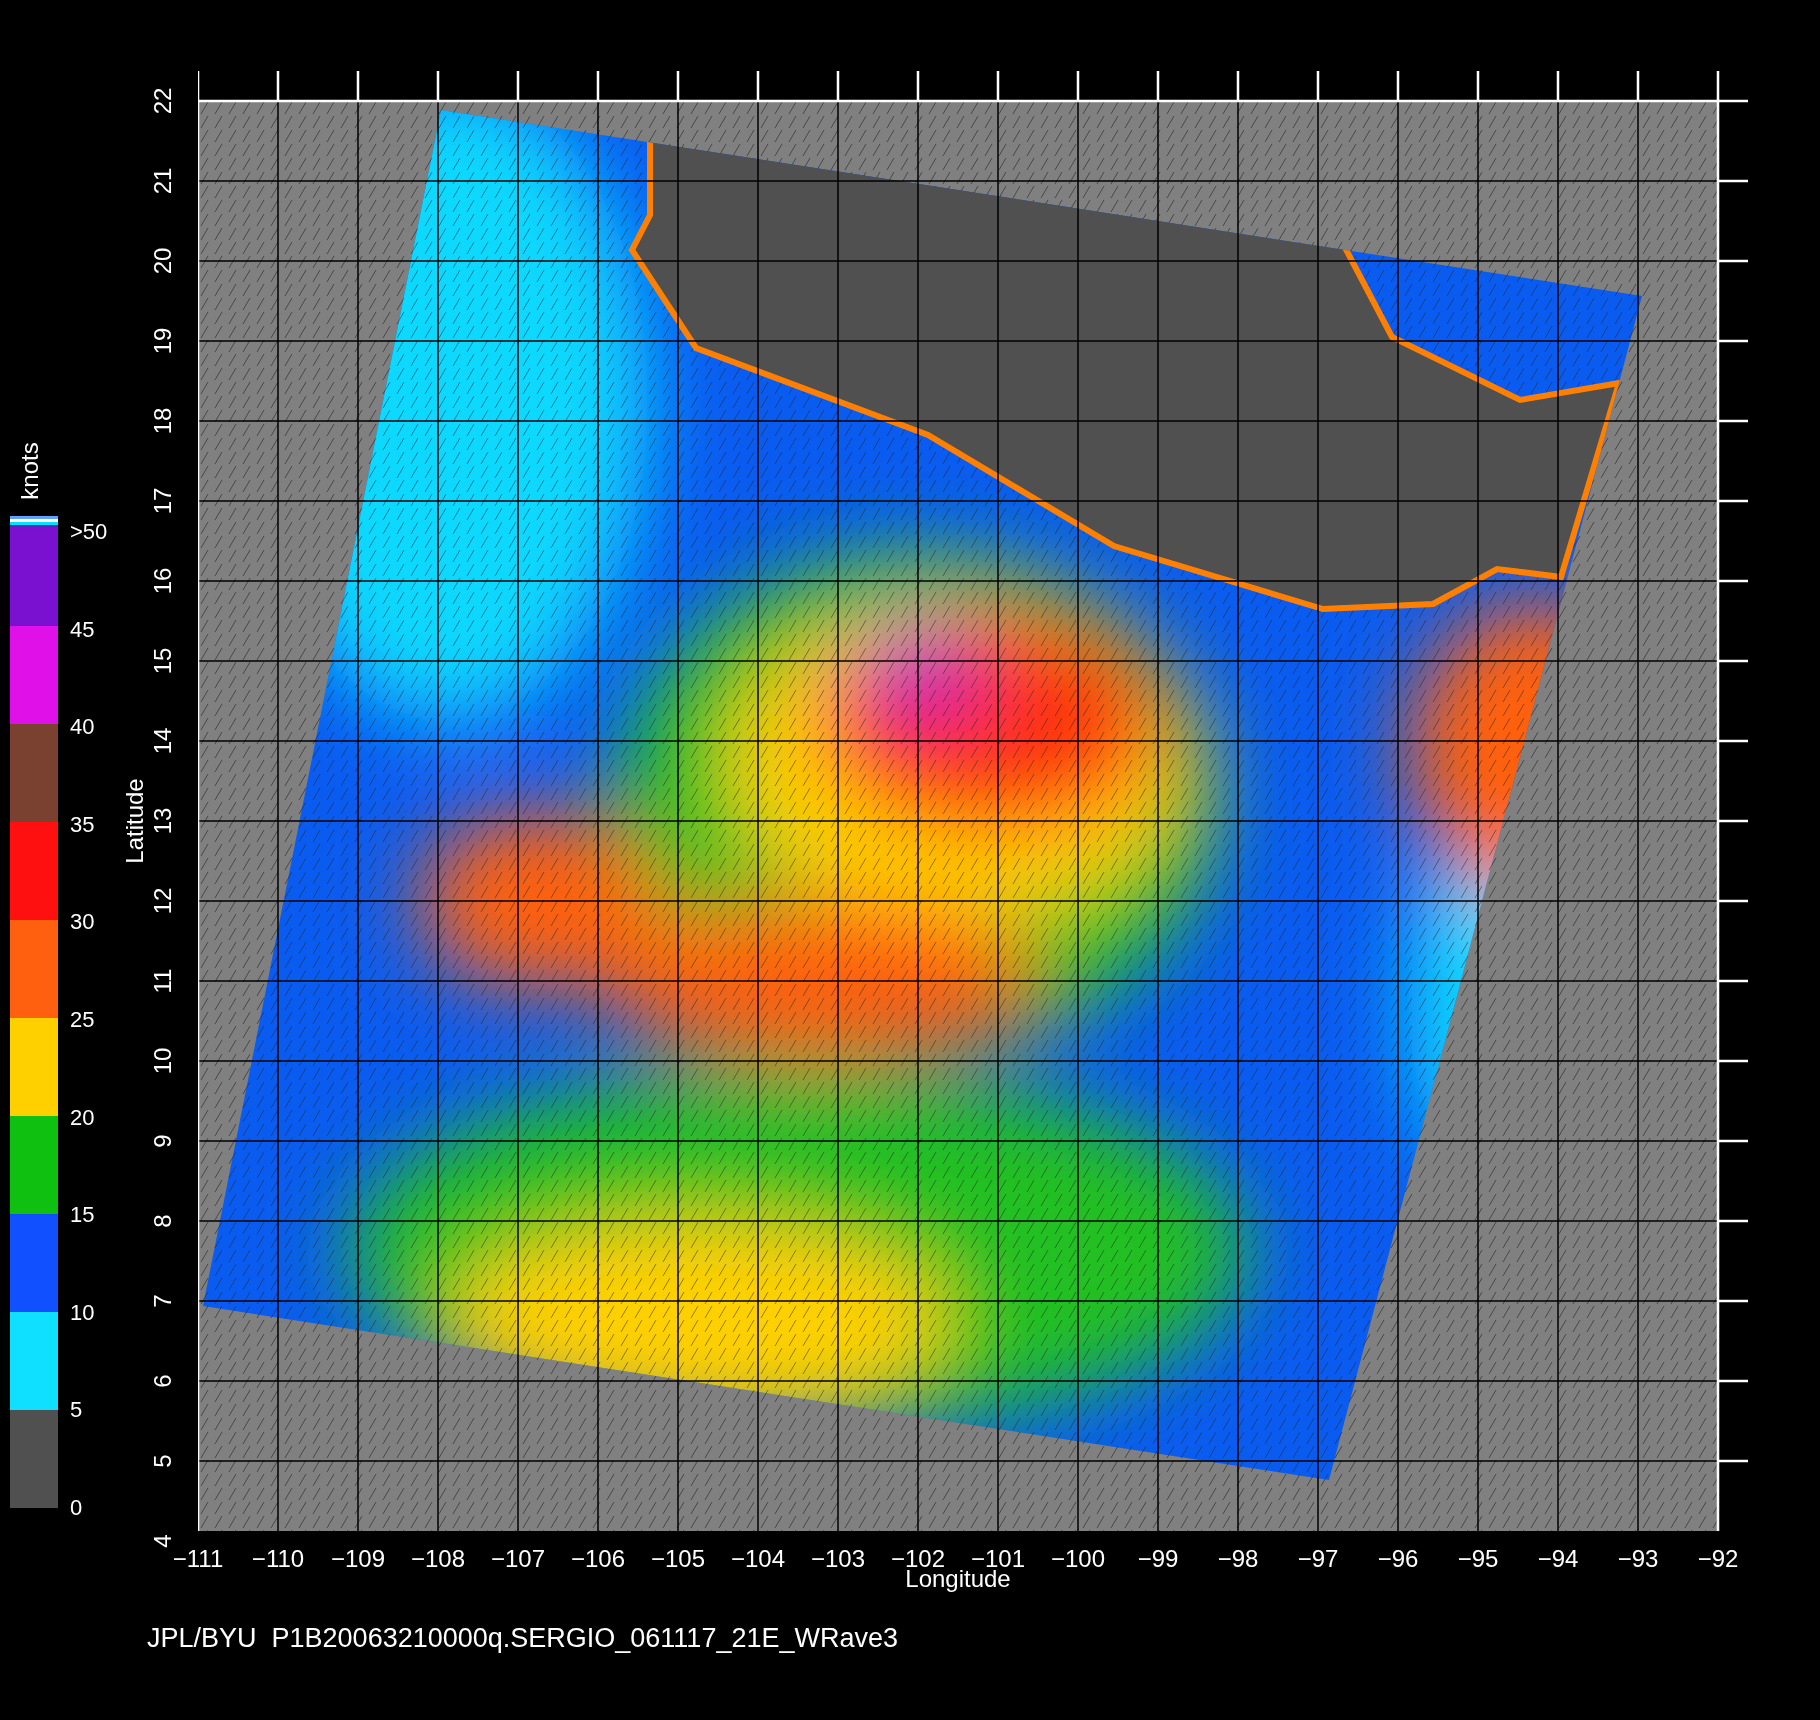  Describe the element at coordinates (518, 1559) in the screenshot. I see `x-tick-label: −107` at that location.